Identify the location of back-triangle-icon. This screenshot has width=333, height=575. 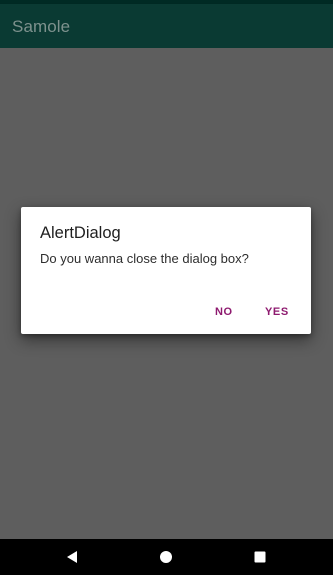
(72, 557).